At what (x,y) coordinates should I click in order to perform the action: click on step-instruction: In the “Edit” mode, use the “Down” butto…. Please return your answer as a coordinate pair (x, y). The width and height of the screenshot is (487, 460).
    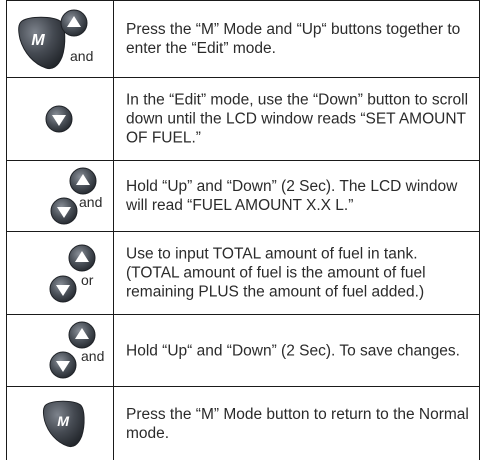
    Looking at the image, I should click on (297, 119).